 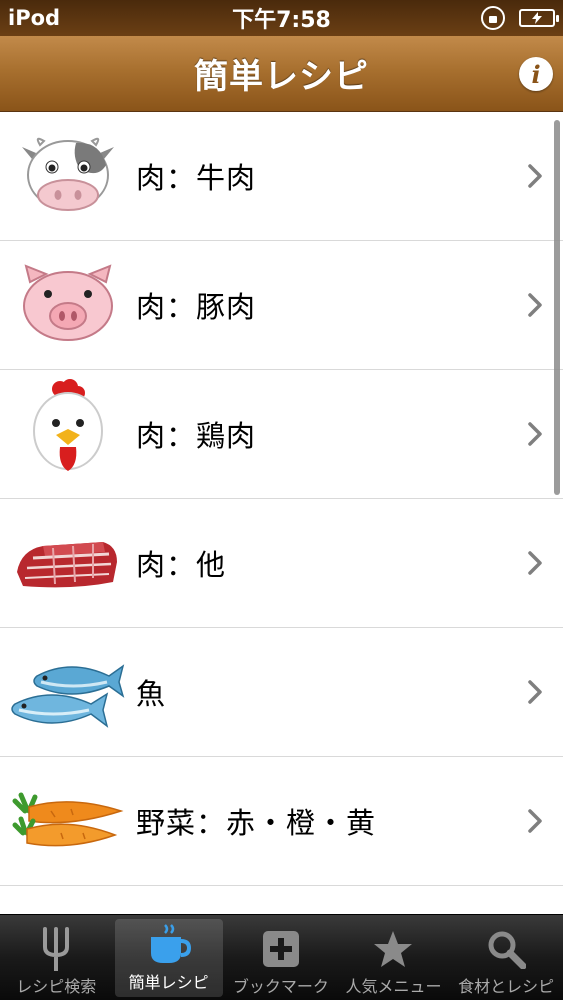 I want to click on list-item-label: 野菜：赤・橙・黄, so click(x=256, y=823).